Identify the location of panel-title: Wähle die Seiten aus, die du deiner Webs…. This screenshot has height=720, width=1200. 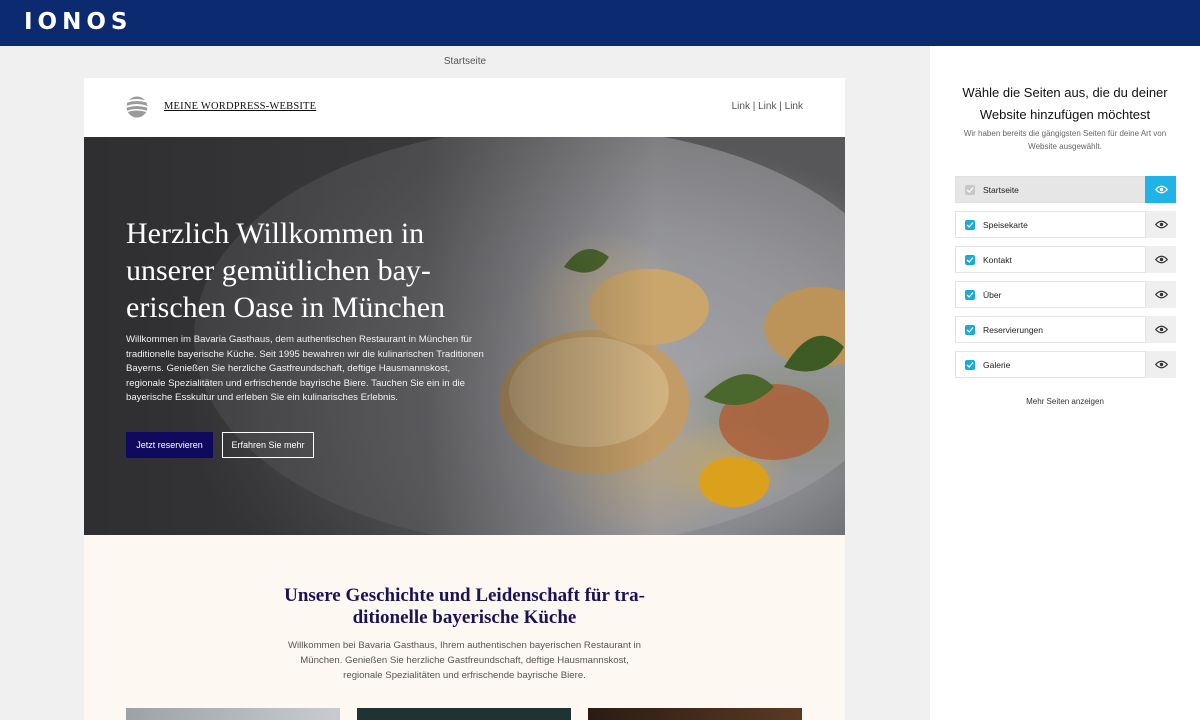
(1065, 103).